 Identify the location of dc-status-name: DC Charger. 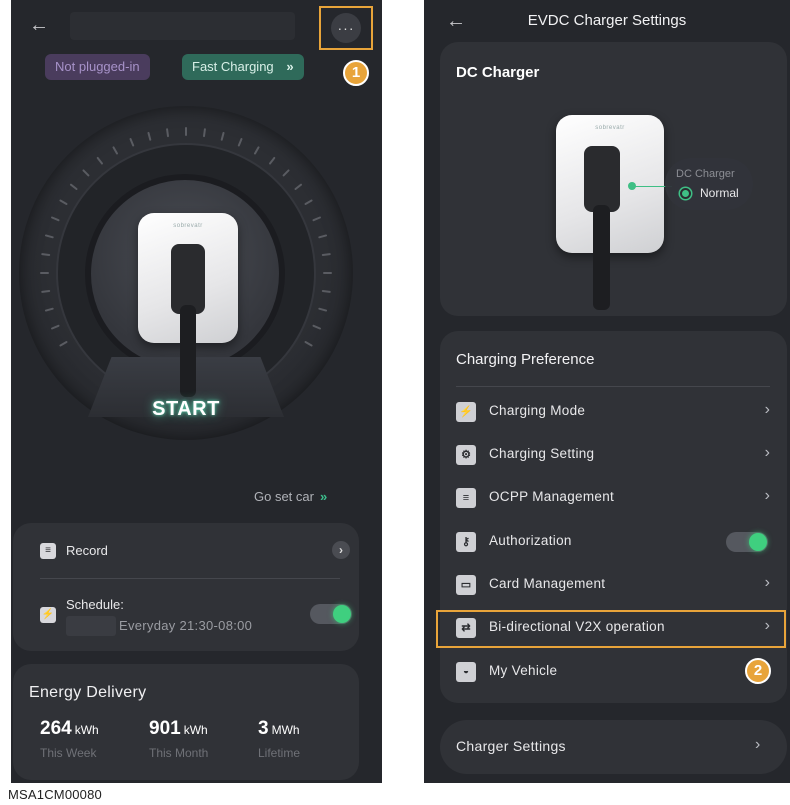
(705, 174).